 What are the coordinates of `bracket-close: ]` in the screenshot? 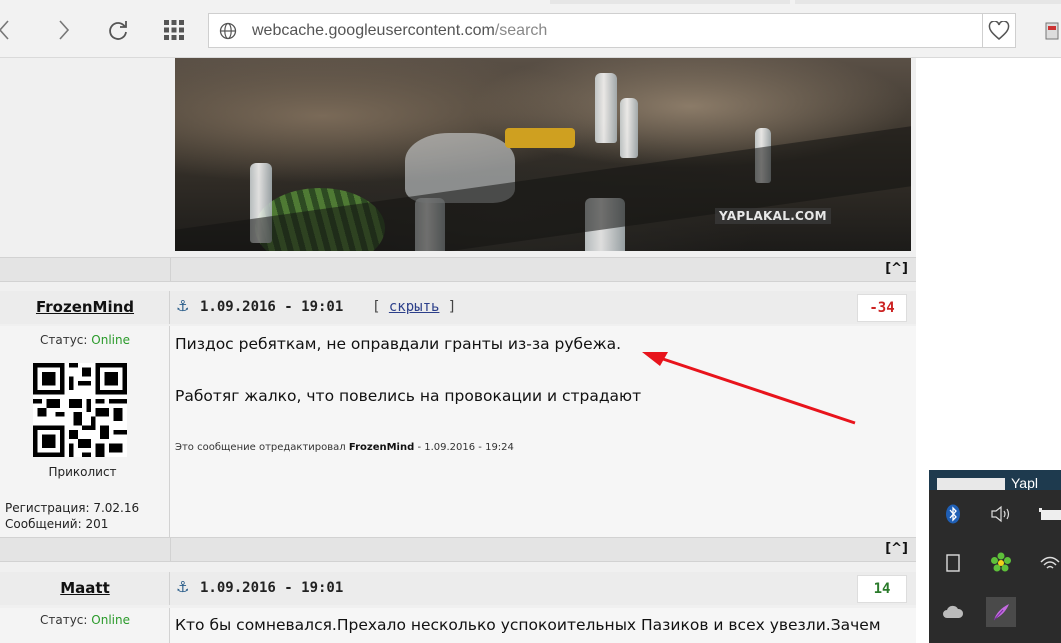 It's located at (452, 307).